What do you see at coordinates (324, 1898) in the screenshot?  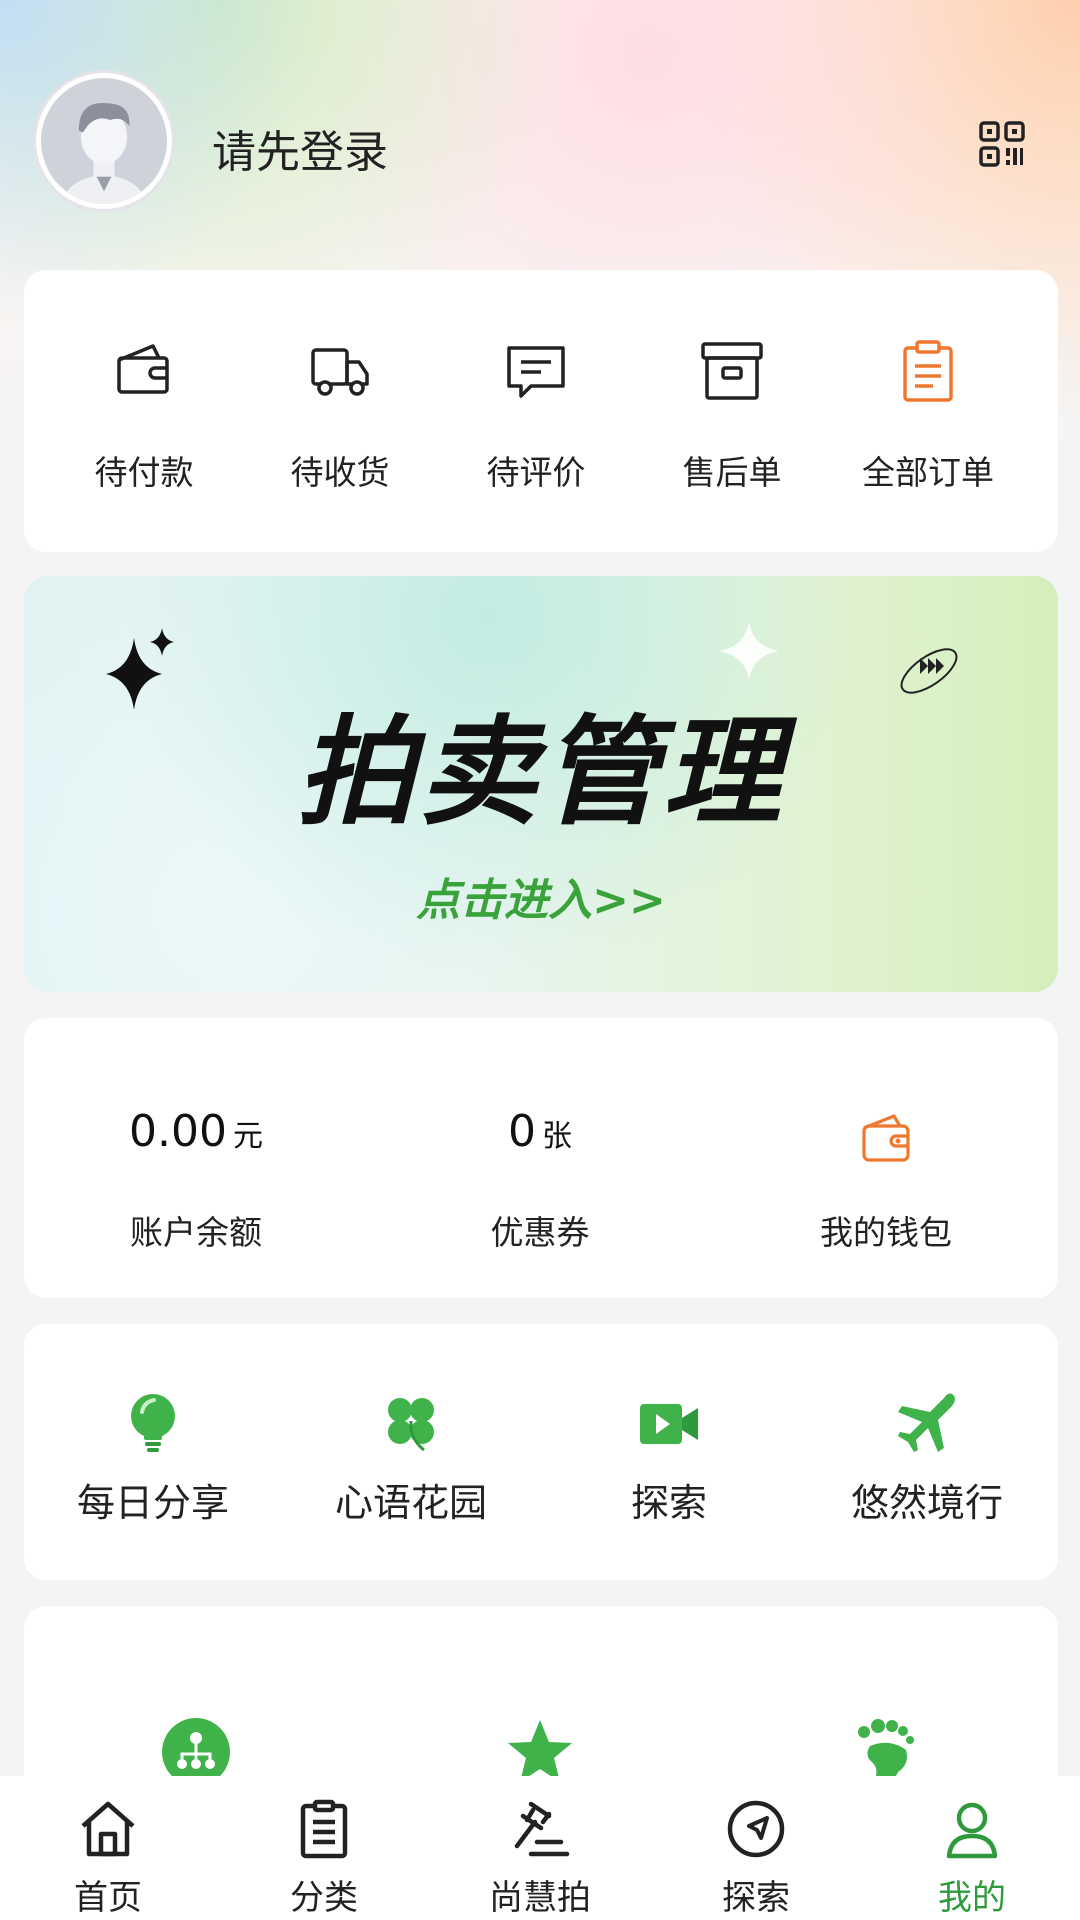 I see `tab-label: 分类` at bounding box center [324, 1898].